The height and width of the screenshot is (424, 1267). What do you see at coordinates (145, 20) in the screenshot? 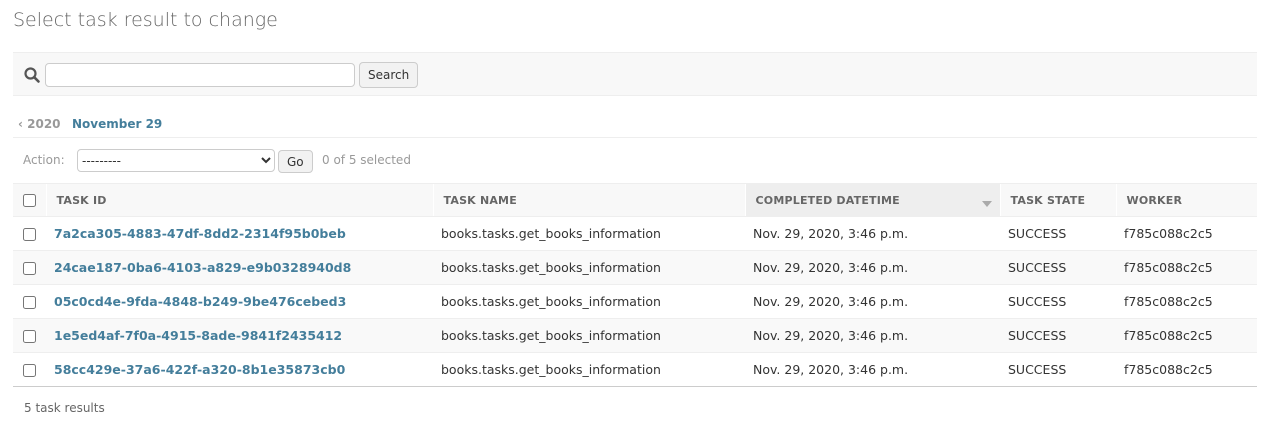
I see `page-title: Select task result to change` at bounding box center [145, 20].